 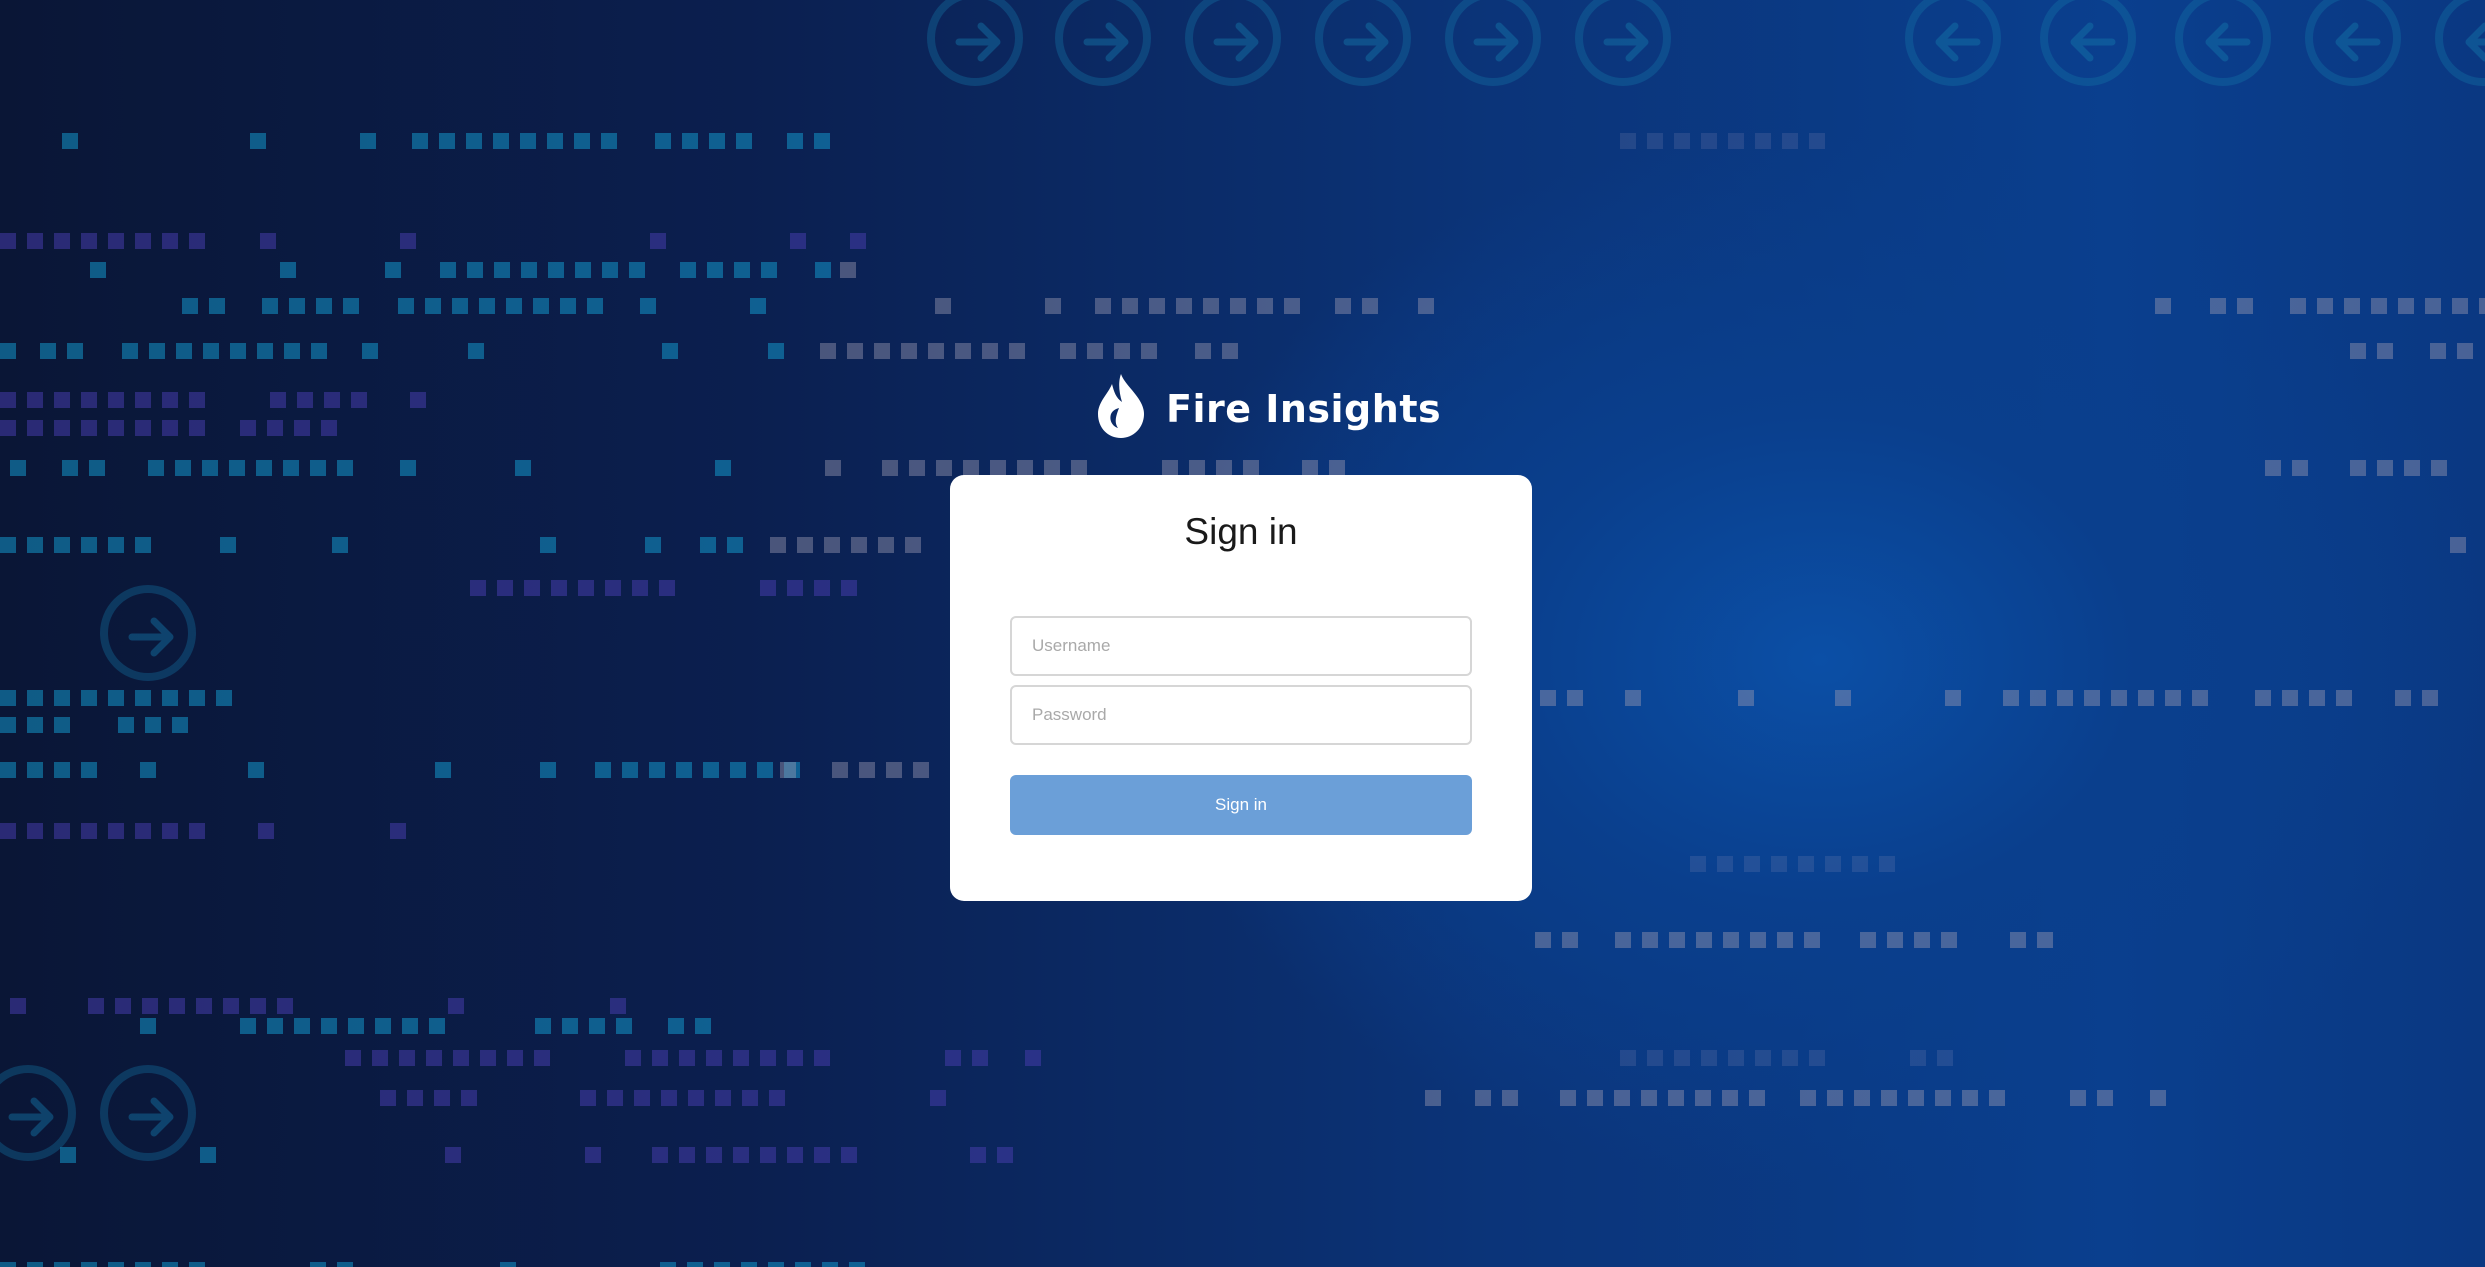 What do you see at coordinates (1241, 646) in the screenshot?
I see `username-field` at bounding box center [1241, 646].